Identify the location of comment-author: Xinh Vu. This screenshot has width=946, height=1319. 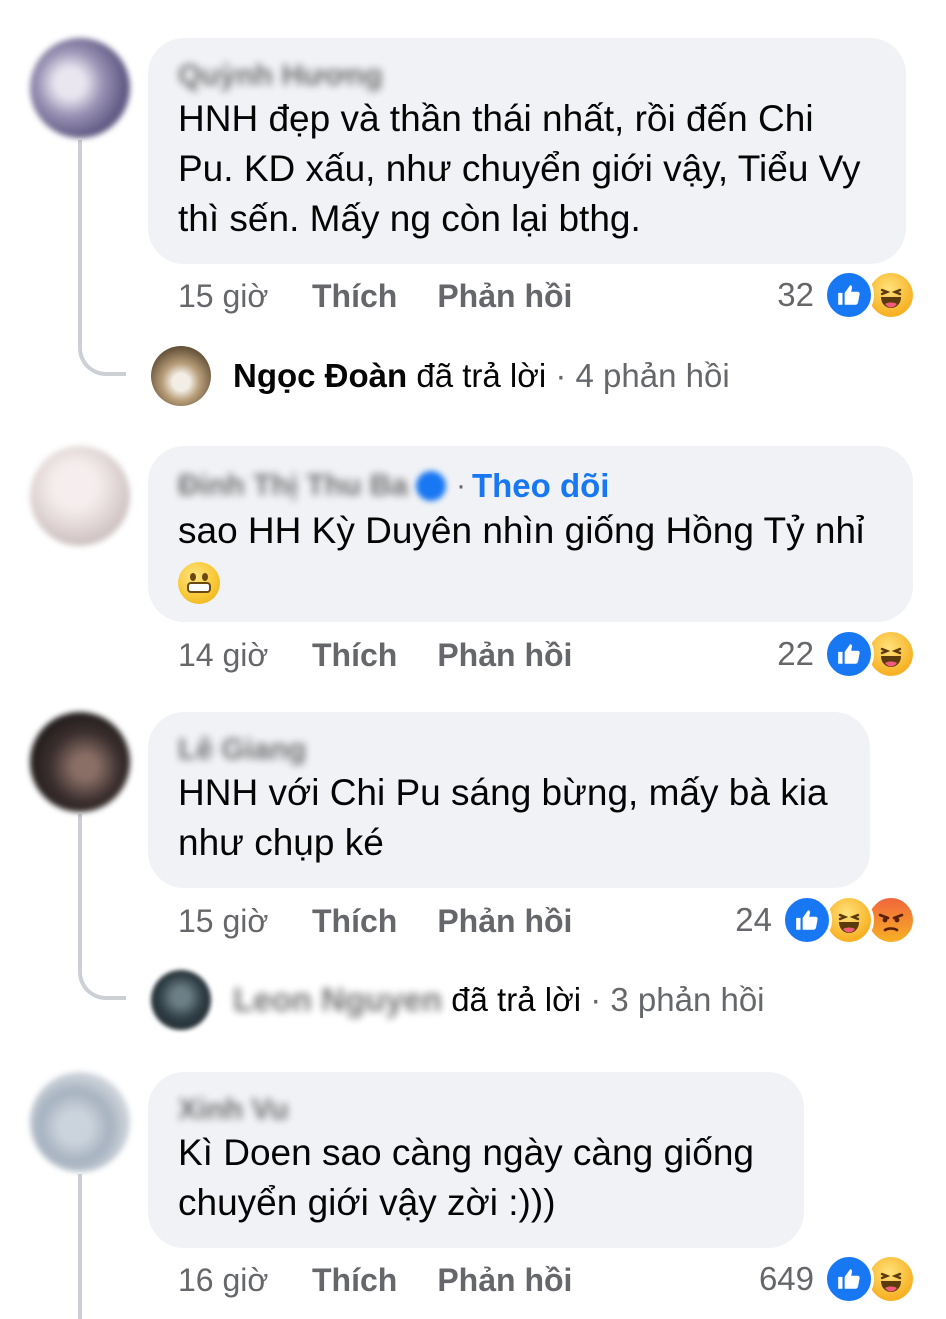
(476, 1110).